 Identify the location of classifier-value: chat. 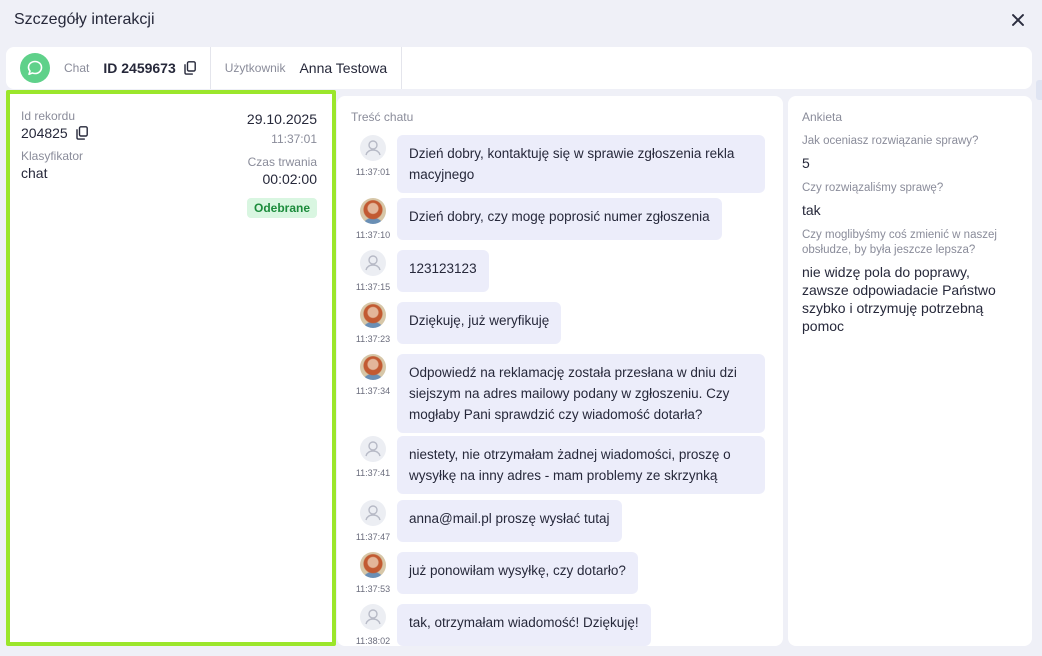
(34, 173).